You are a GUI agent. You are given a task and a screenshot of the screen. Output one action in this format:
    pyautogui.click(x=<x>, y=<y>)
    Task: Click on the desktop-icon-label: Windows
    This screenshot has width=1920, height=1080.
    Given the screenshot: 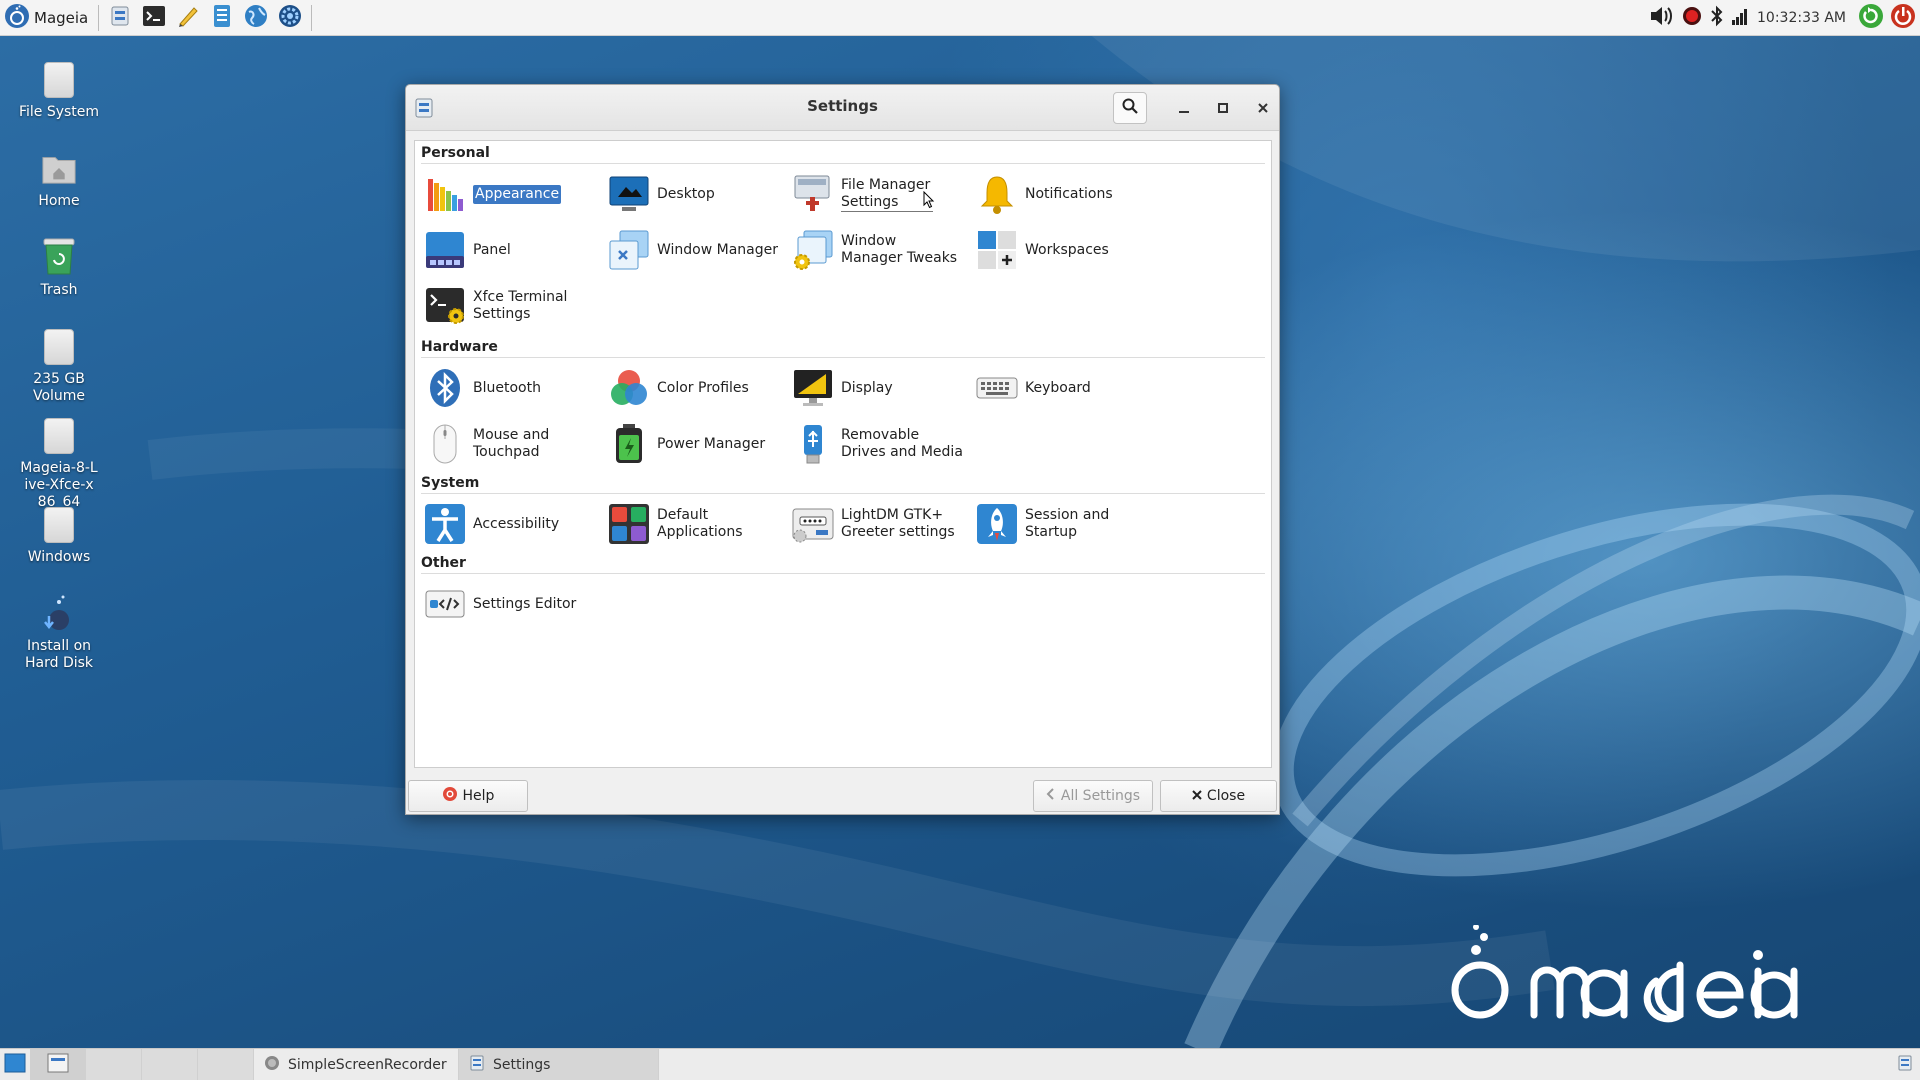 What is the action you would take?
    pyautogui.click(x=59, y=557)
    